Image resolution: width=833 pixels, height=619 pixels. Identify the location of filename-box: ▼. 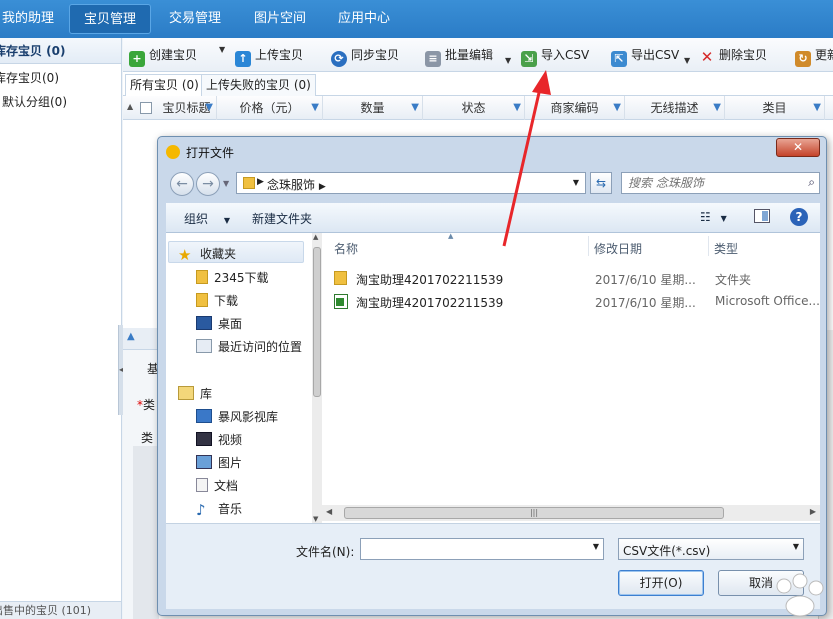
(482, 549).